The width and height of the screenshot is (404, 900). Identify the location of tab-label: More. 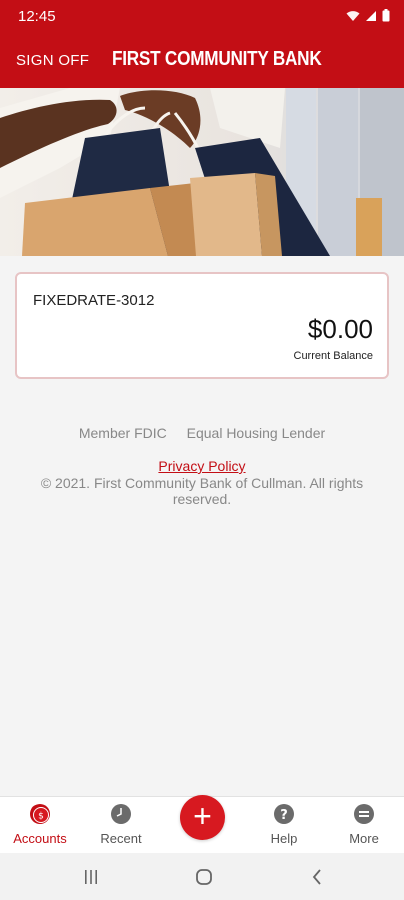
(364, 838).